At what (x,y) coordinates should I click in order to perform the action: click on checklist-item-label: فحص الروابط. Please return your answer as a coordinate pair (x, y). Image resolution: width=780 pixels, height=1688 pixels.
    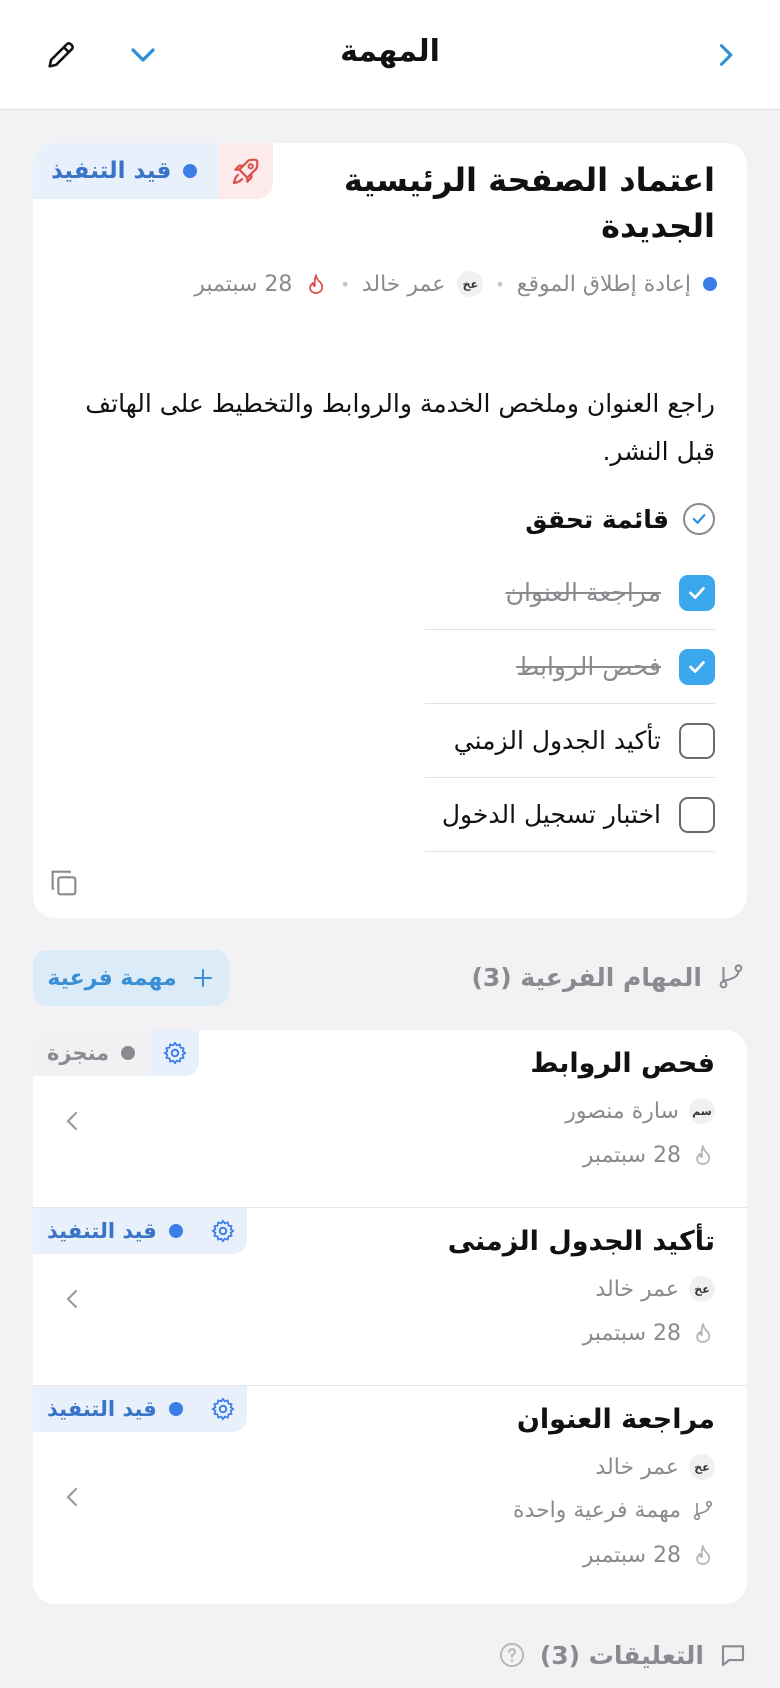
    Looking at the image, I should click on (588, 666).